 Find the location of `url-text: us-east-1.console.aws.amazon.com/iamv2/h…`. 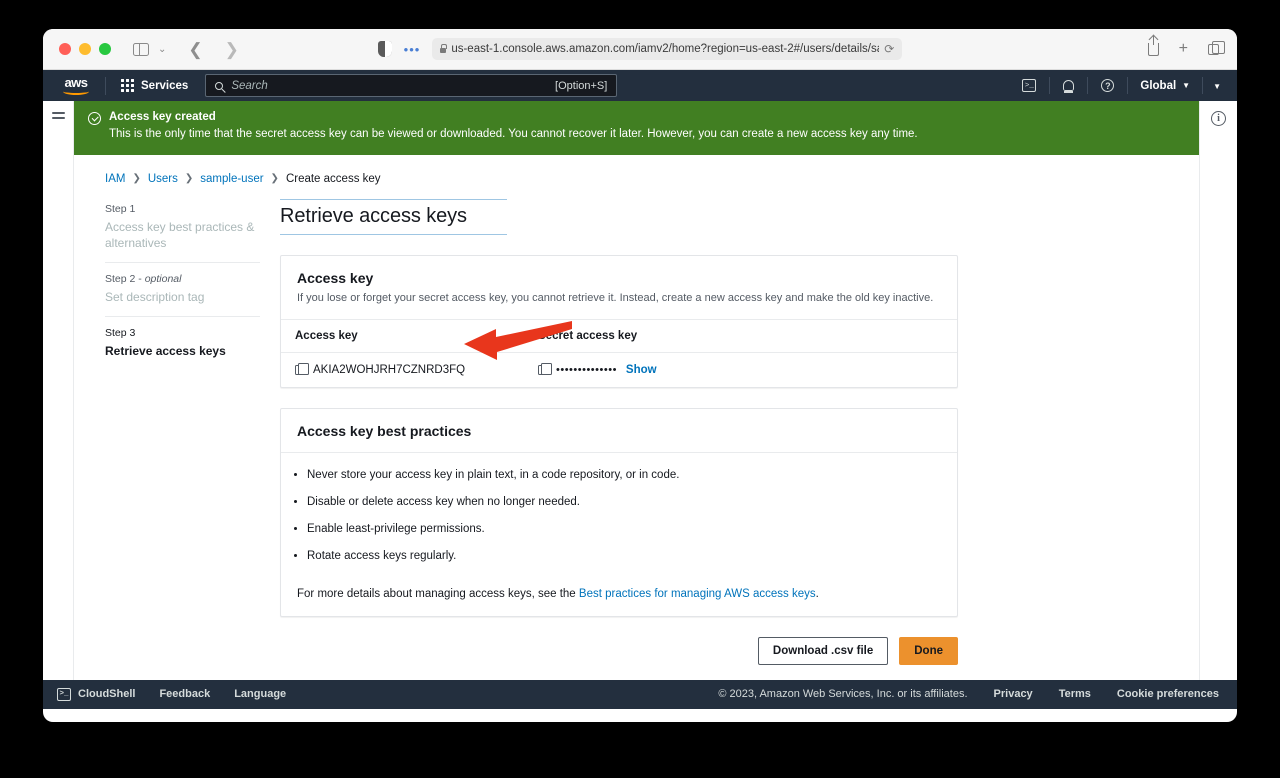

url-text: us-east-1.console.aws.amazon.com/iamv2/h… is located at coordinates (665, 49).